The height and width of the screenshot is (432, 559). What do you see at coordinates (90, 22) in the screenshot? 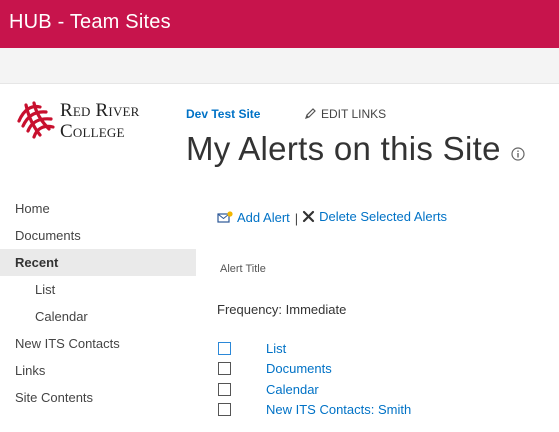
I see `suite-bar-title: HUB - Team Sites` at bounding box center [90, 22].